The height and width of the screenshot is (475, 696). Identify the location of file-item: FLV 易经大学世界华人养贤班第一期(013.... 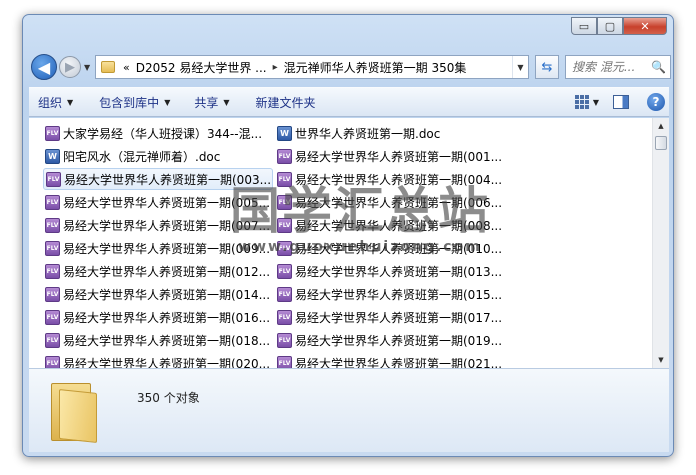
(390, 271).